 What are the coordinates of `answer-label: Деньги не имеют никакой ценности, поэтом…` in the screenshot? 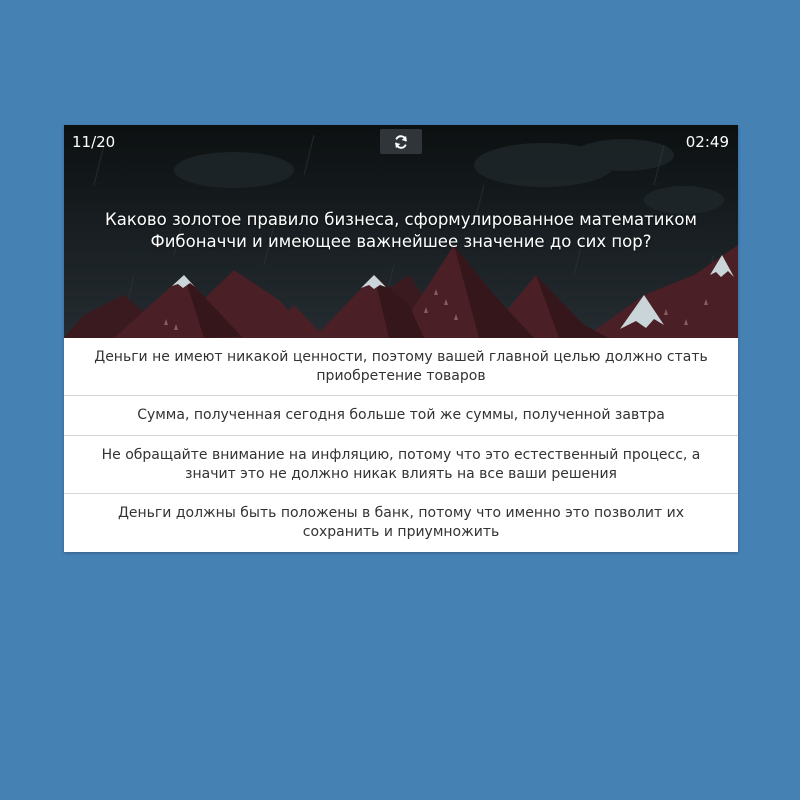 It's located at (401, 366).